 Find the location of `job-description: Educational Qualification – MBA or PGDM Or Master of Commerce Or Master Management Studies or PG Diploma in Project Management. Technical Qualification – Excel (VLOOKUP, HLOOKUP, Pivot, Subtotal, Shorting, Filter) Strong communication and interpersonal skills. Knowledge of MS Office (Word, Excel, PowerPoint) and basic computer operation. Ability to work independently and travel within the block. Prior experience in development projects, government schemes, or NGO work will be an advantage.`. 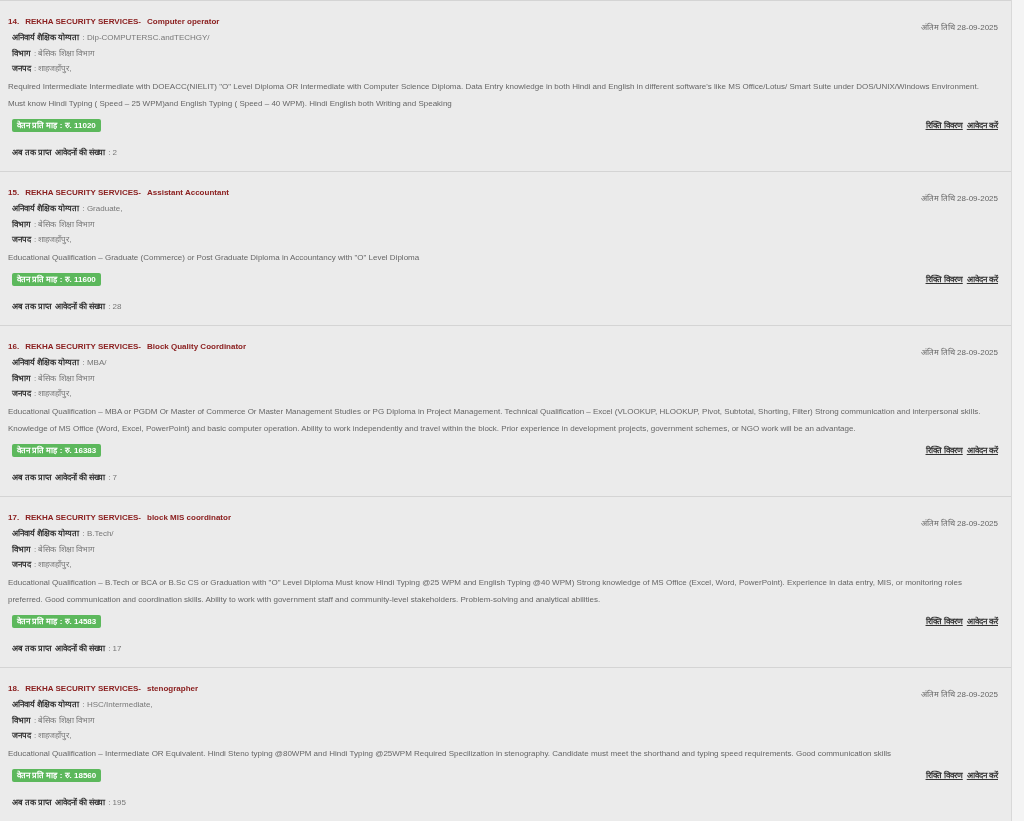

job-description: Educational Qualification – MBA or PGDM Or Master of Commerce Or Master Management Studies or PG Diploma in Project Management. Technical Qualification – Excel (VLOOKUP, HLOOKUP, Pivot, Subtotal, Shorting, Filter) Strong communication and interpersonal skills. Knowledge of MS Office (Word, Excel, PowerPoint) and basic computer operation. Ability to work independently and travel within the block. Prior experience in development projects, government schemes, or NGO work will be an advantage. is located at coordinates (495, 421).